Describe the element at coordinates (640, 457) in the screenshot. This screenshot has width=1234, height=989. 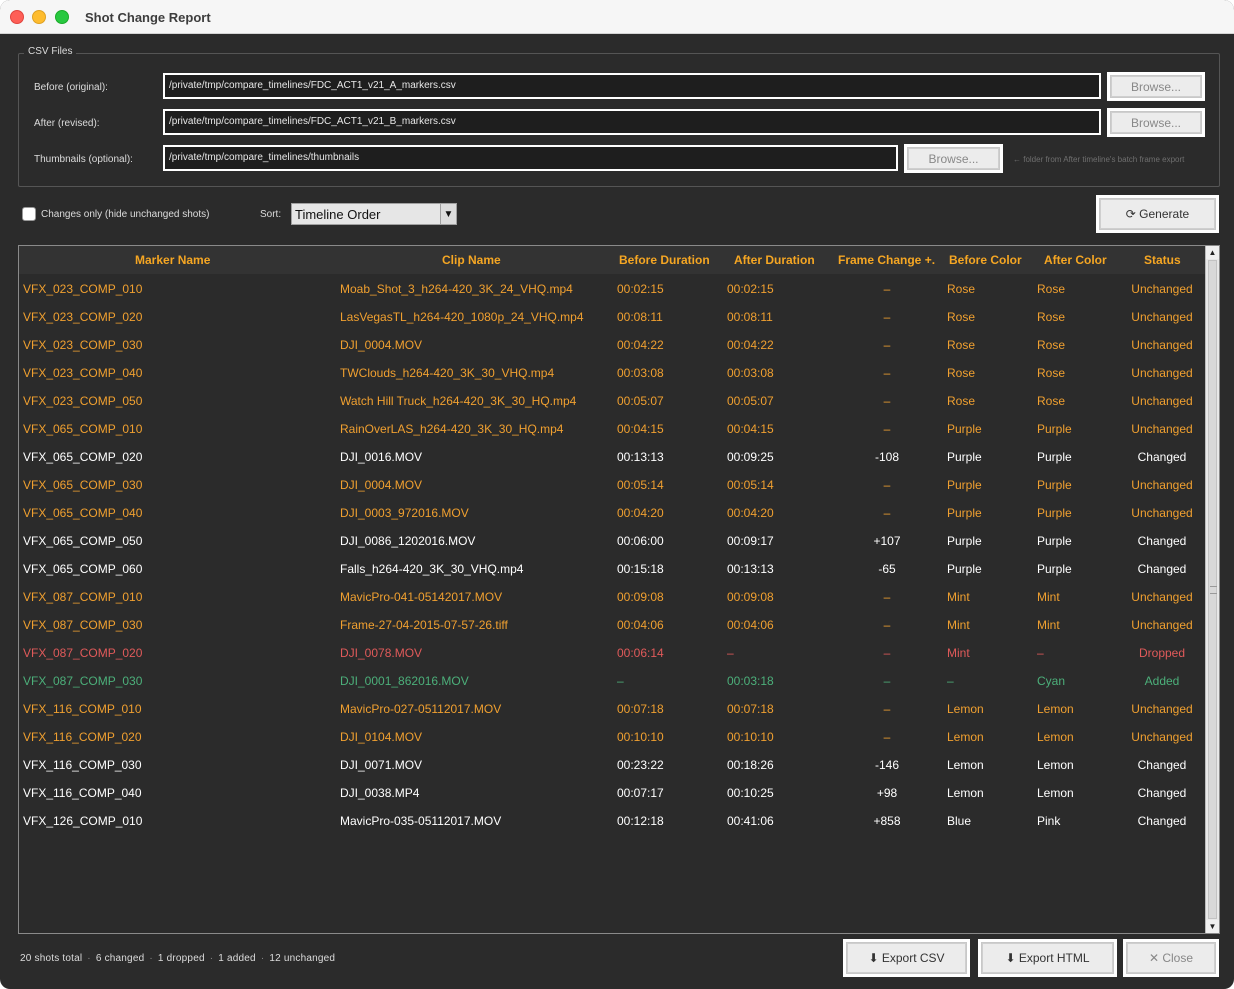
I see `cell-before-duration: 00:13:13` at that location.